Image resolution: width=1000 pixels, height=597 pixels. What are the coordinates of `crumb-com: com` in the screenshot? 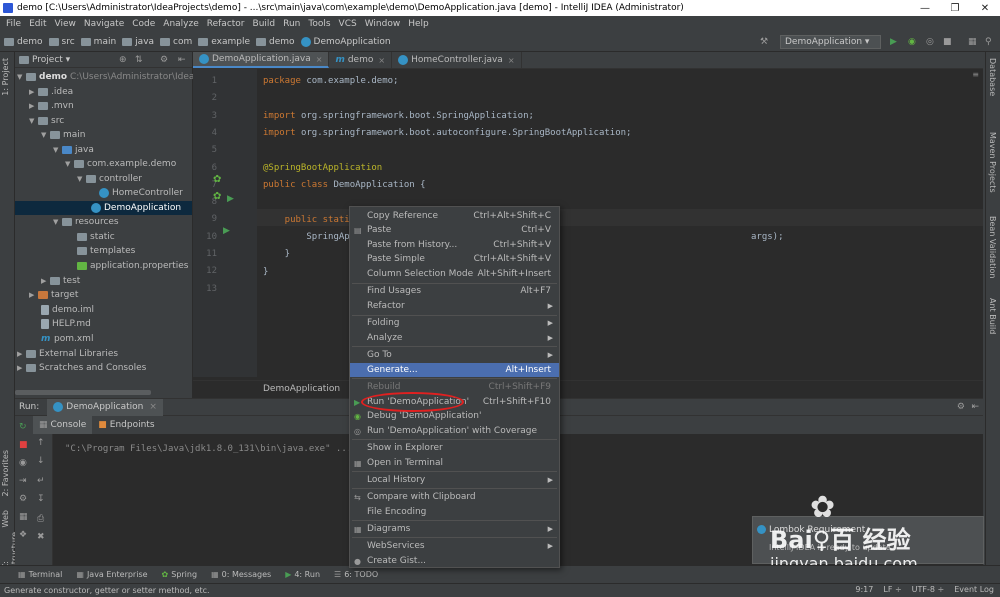 It's located at (176, 42).